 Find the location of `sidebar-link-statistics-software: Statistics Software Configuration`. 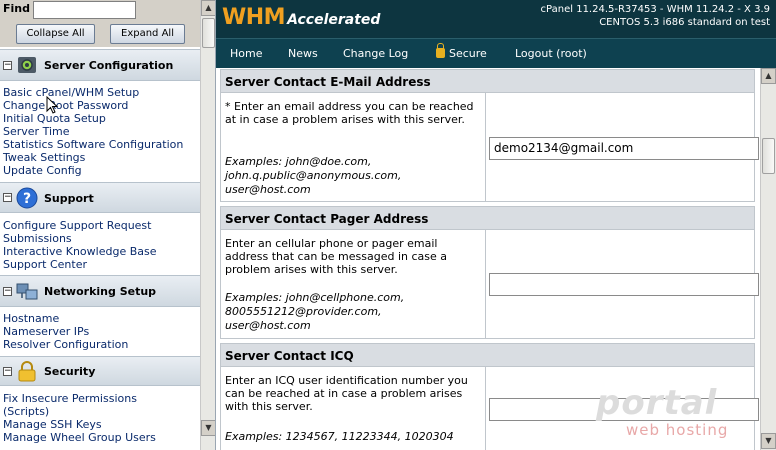

sidebar-link-statistics-software: Statistics Software Configuration is located at coordinates (93, 144).